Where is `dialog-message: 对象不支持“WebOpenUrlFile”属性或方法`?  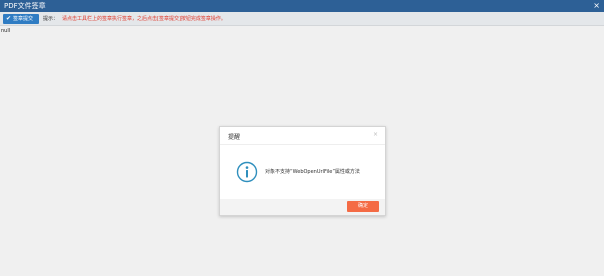 dialog-message: 对象不支持“WebOpenUrlFile”属性或方法 is located at coordinates (312, 172).